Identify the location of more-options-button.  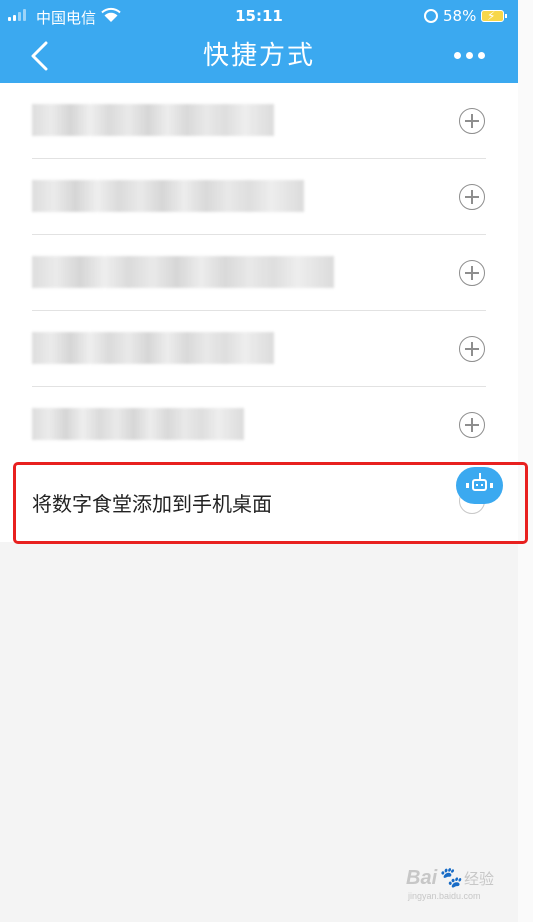
(469, 55).